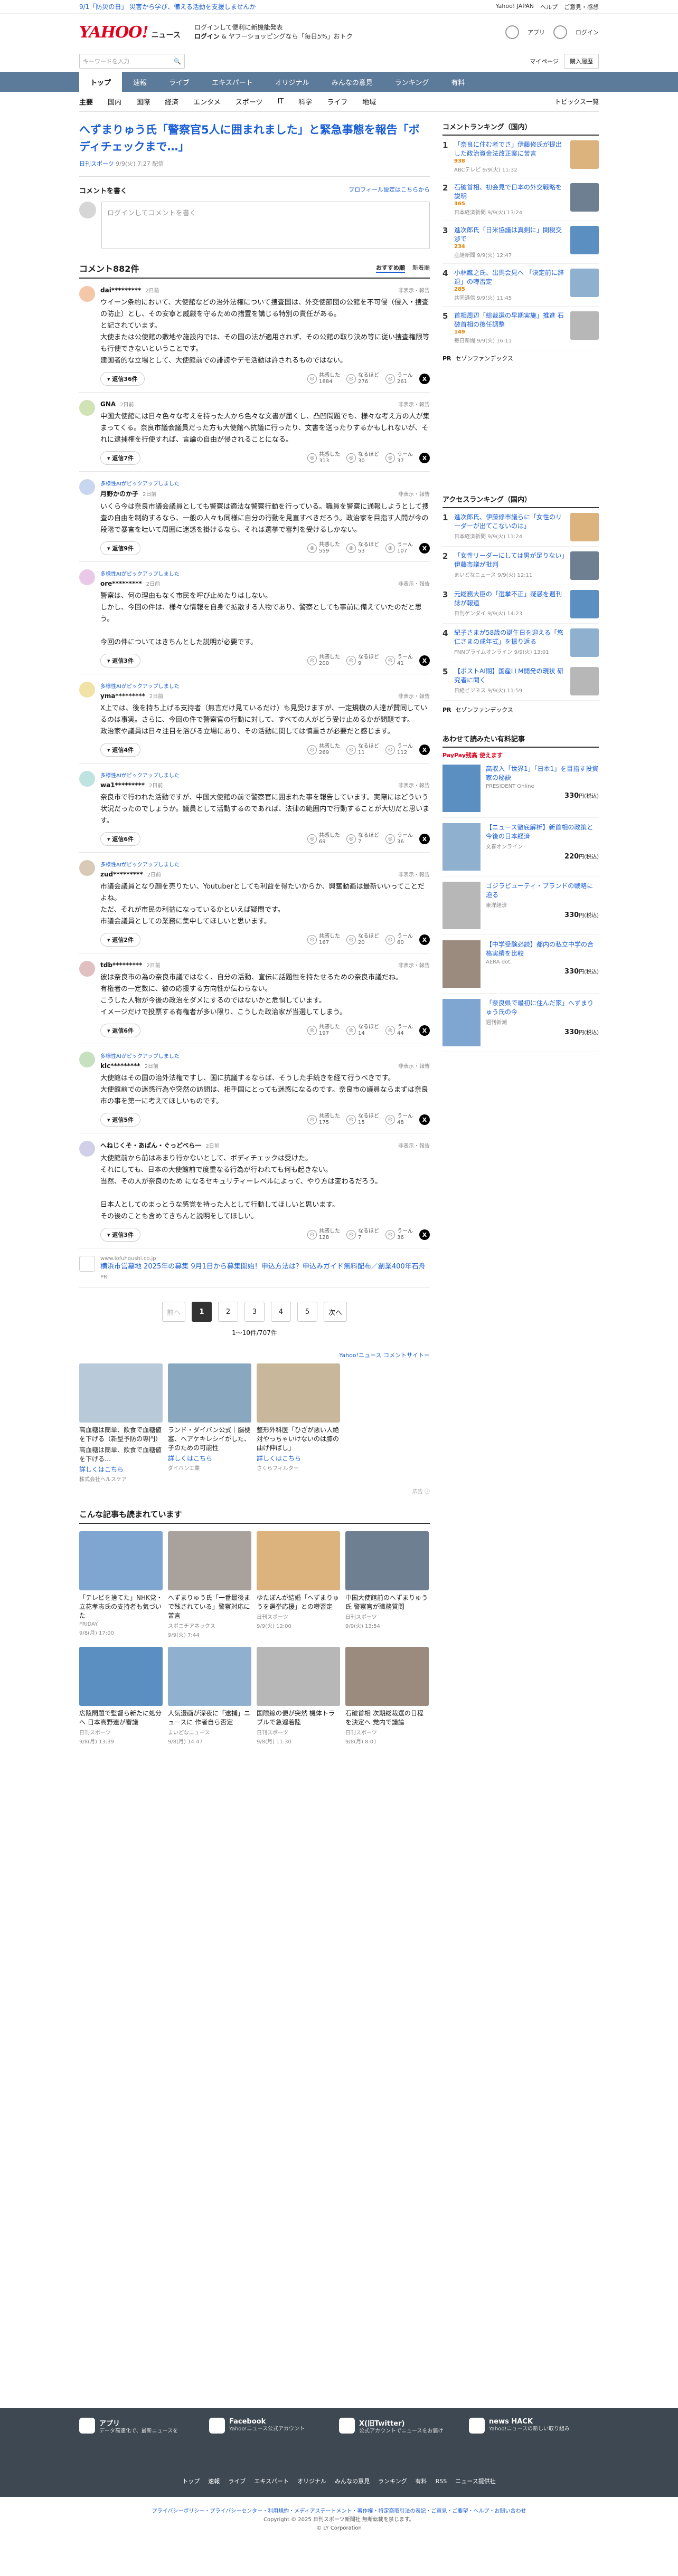  I want to click on vote-empathy-button: ◎ 共感した 559, so click(323, 548).